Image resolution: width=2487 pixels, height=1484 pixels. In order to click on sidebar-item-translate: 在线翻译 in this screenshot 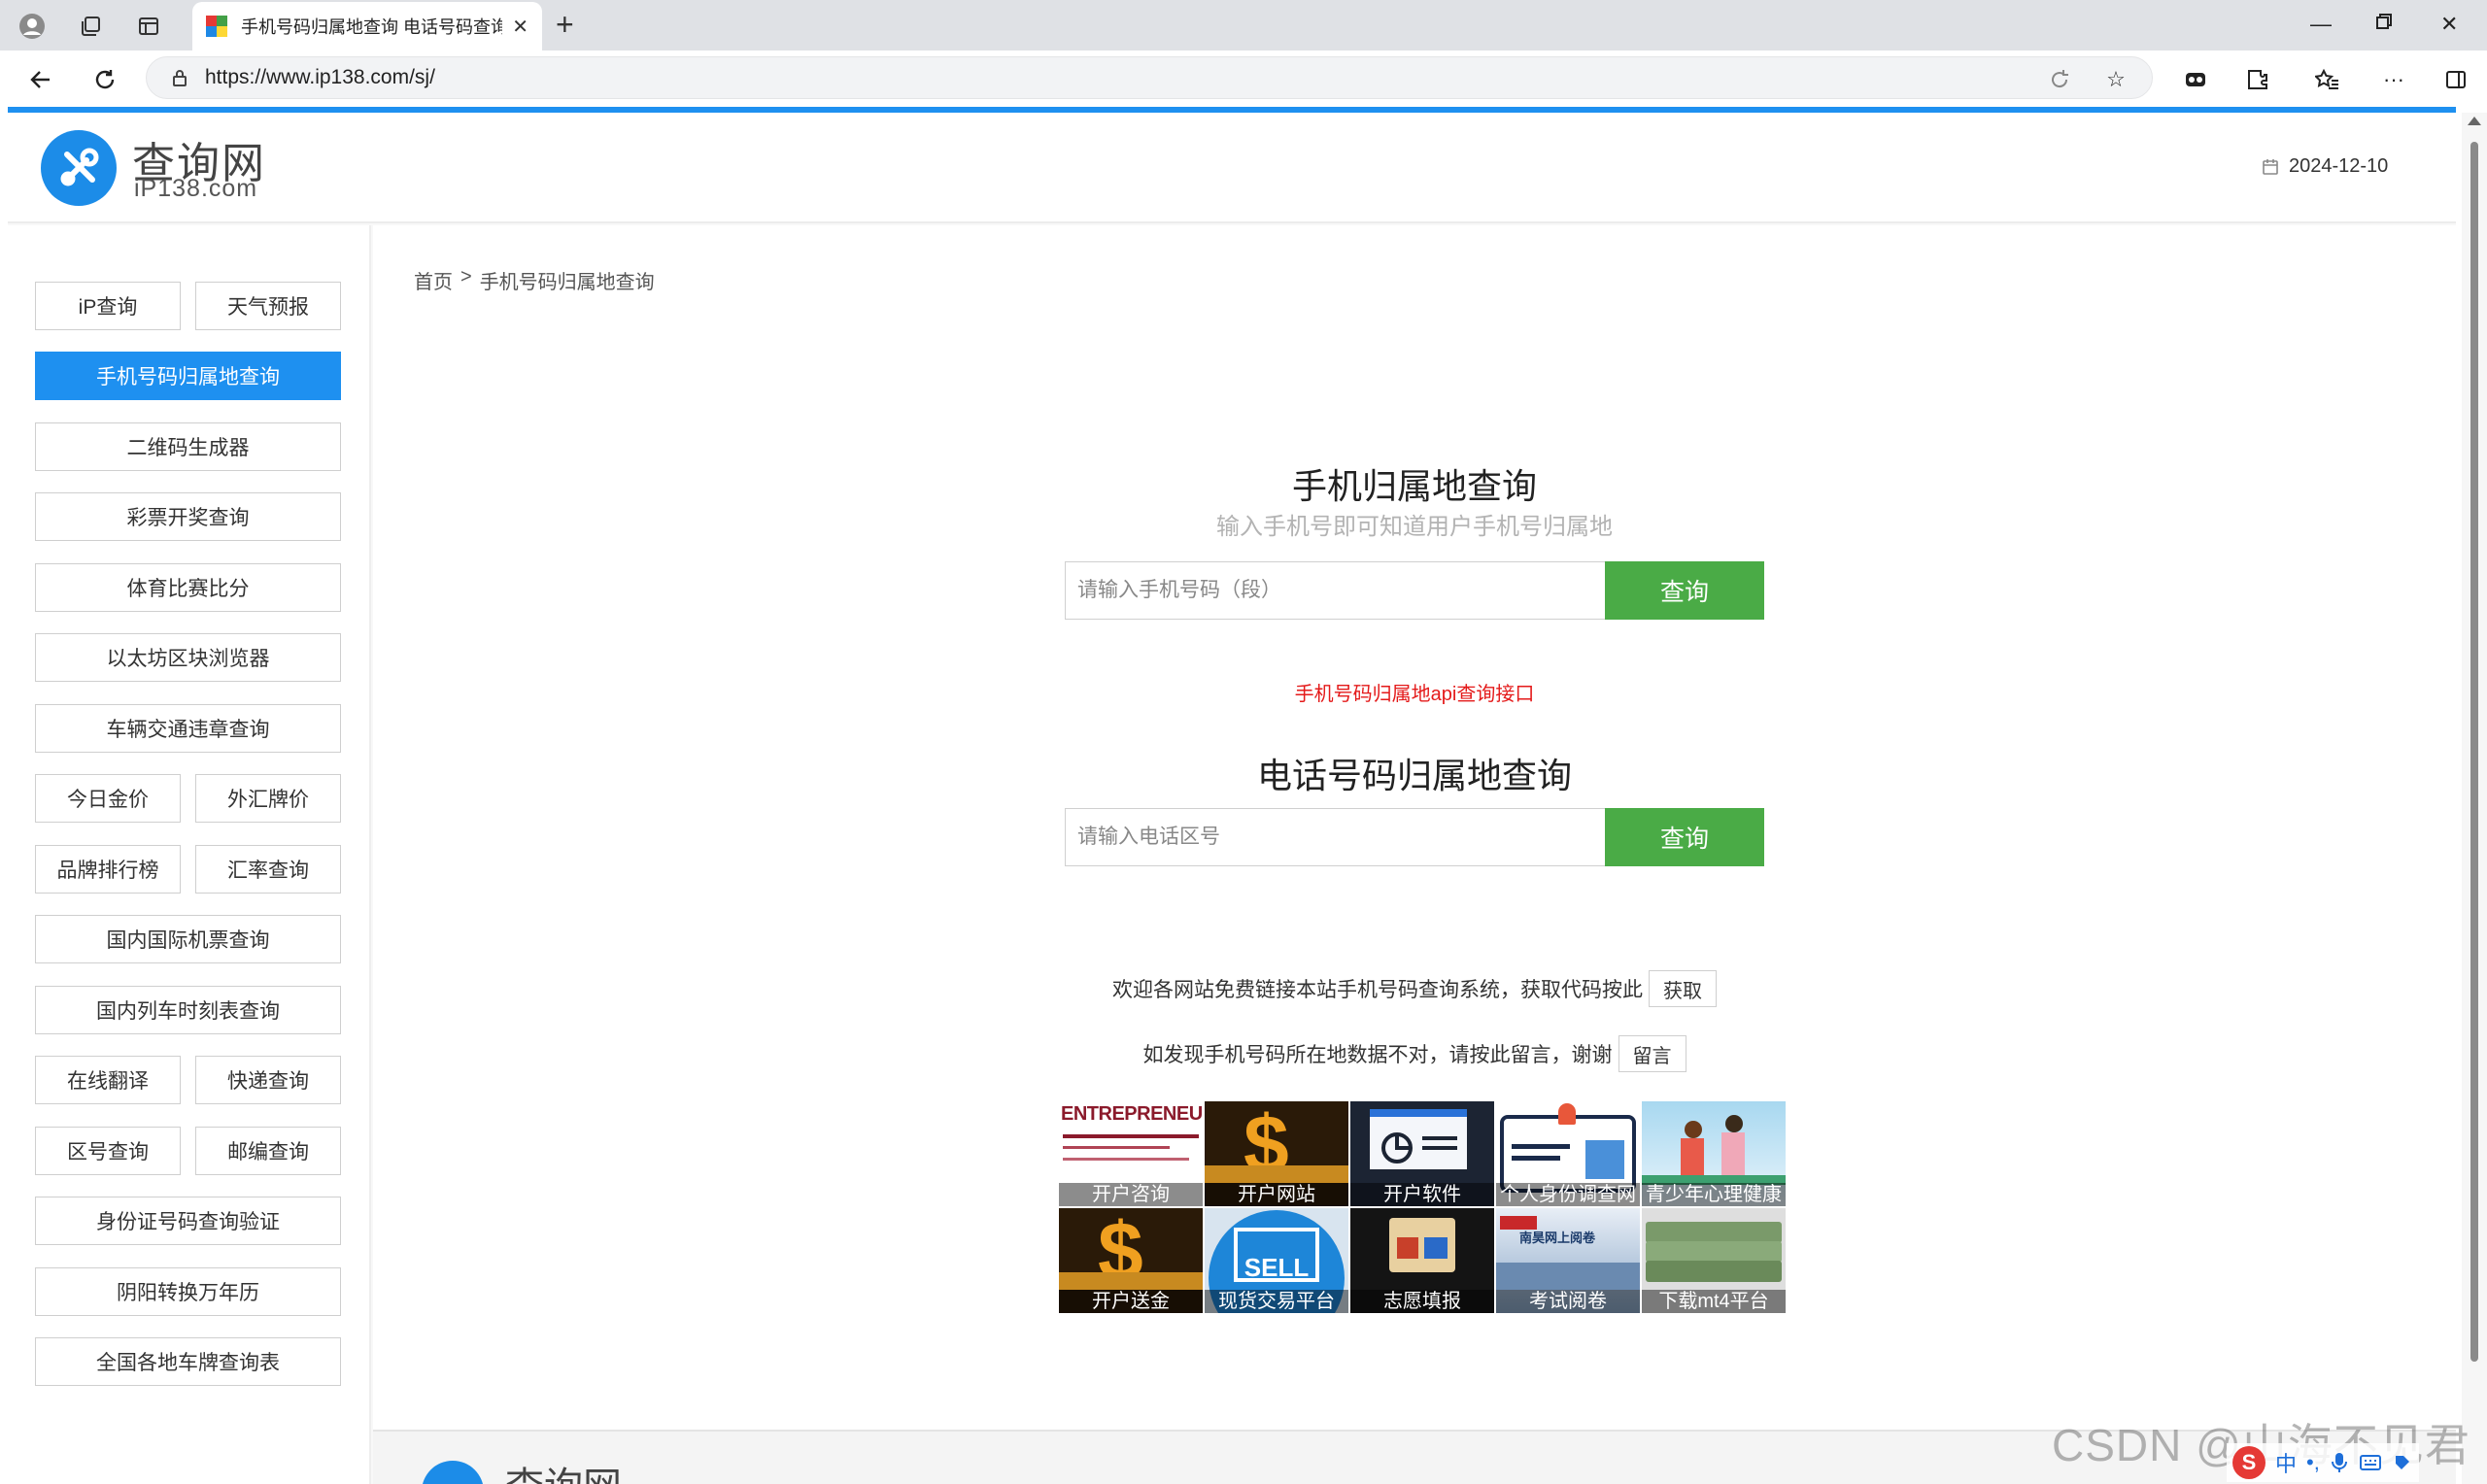, I will do `click(108, 1080)`.